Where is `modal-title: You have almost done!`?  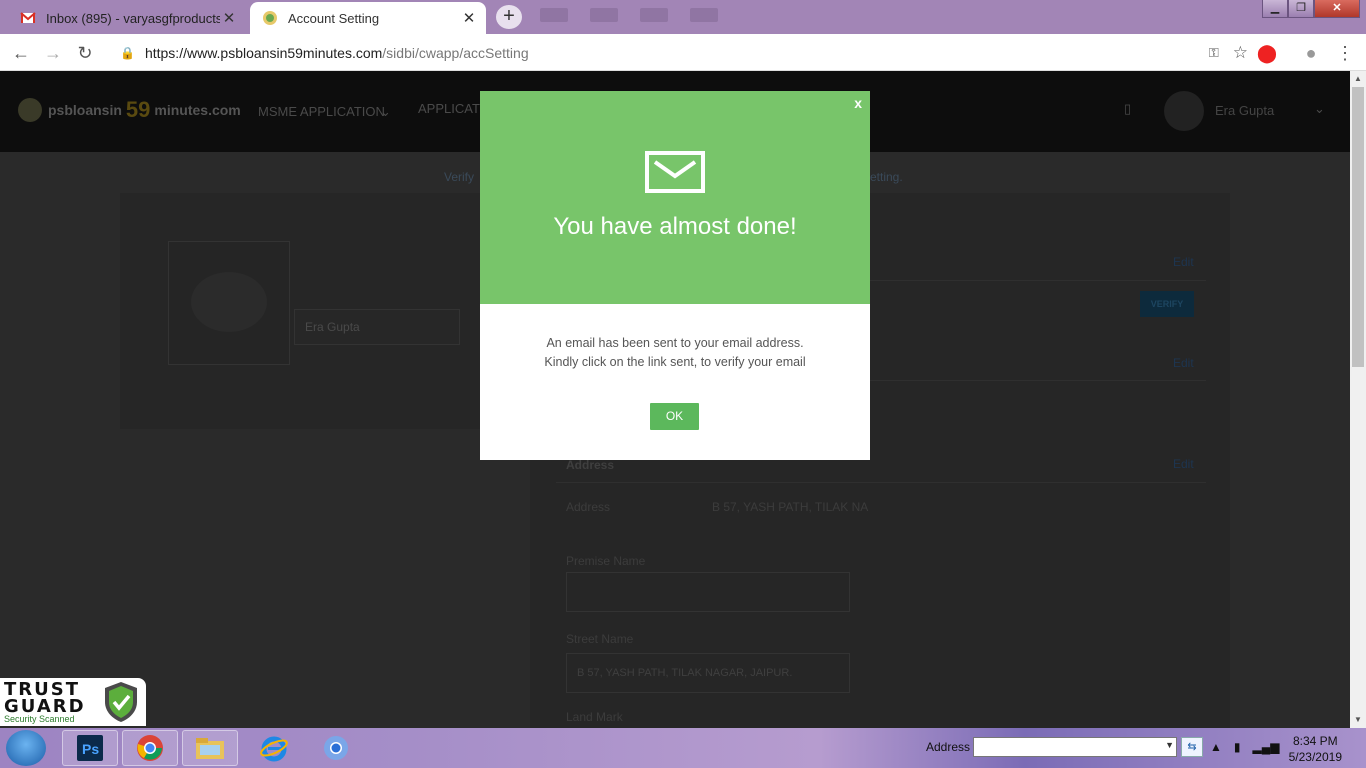
modal-title: You have almost done! is located at coordinates (675, 226).